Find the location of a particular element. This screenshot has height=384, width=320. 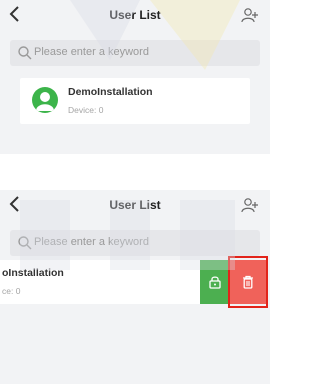

user-name: oInstallation is located at coordinates (33, 273).